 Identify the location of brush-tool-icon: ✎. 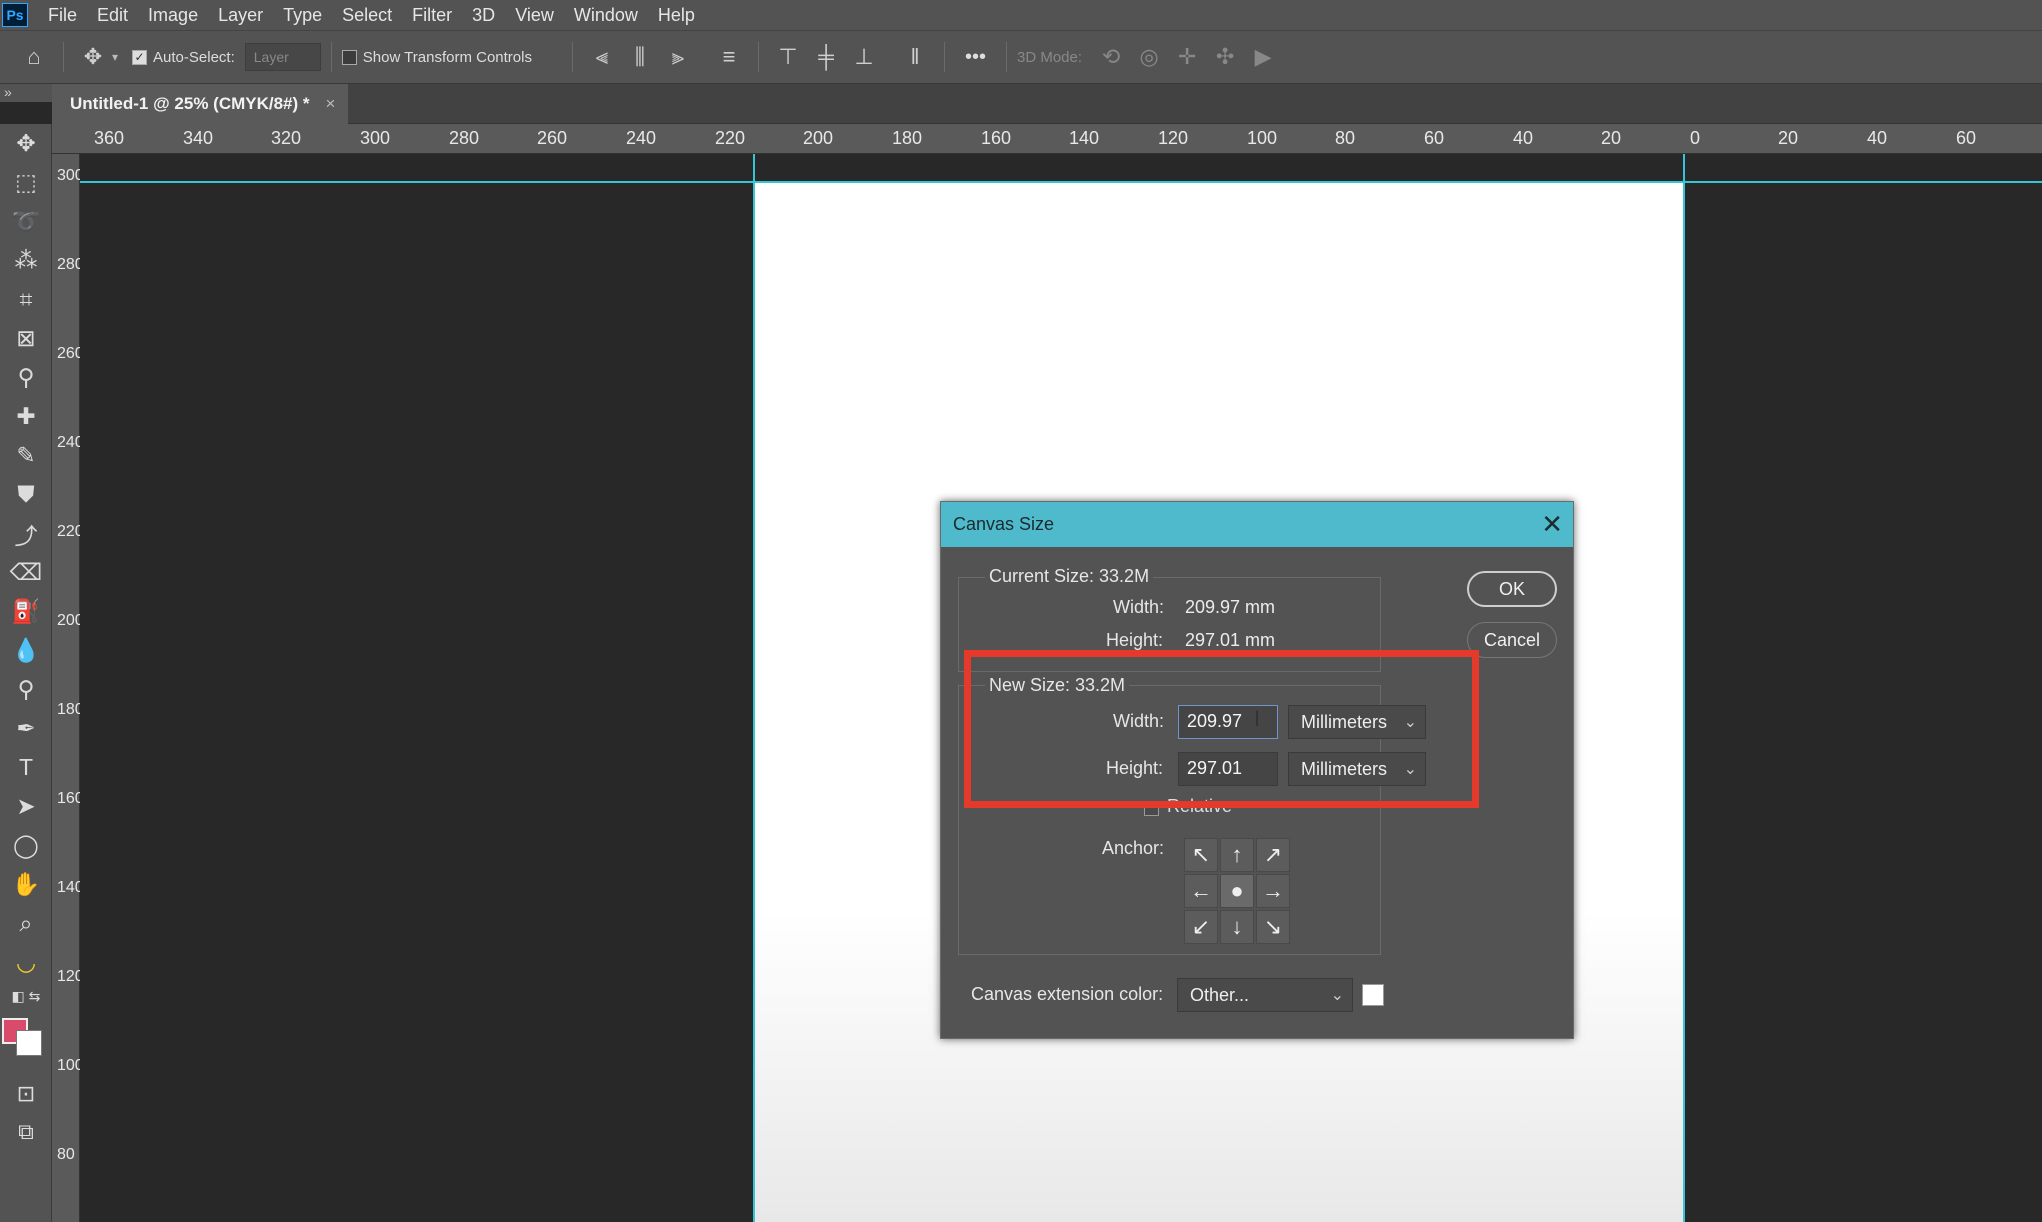
(26, 455).